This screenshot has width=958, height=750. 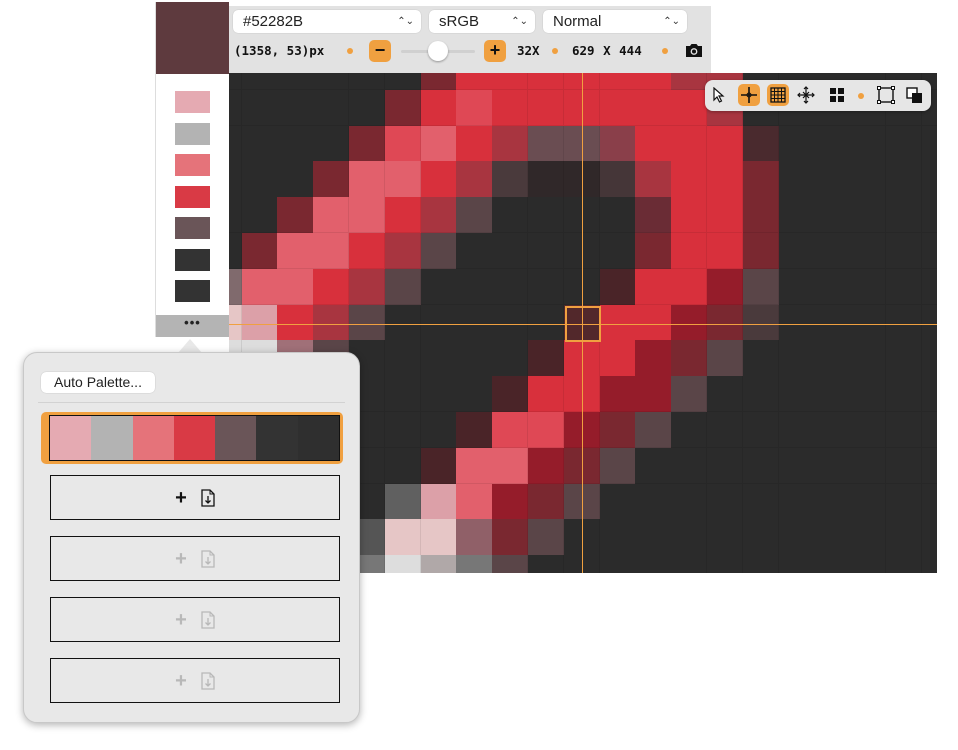 I want to click on zoom-out-button: −, so click(x=380, y=51).